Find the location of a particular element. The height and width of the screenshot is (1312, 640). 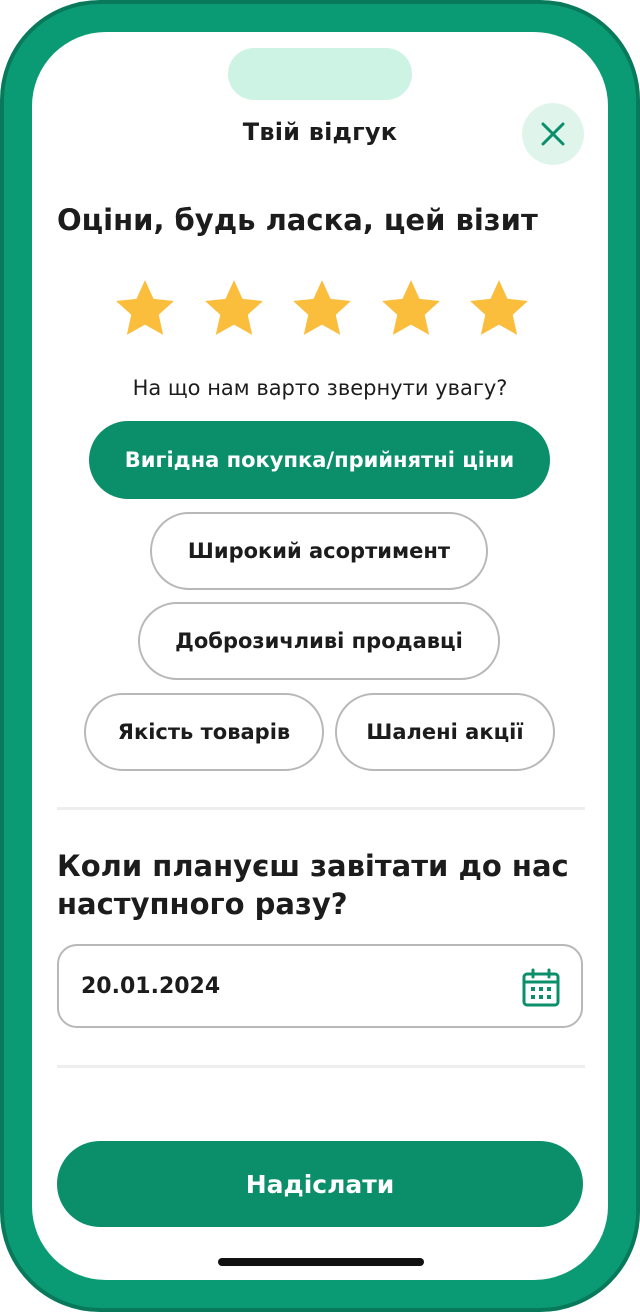

calendar-icon is located at coordinates (541, 988).